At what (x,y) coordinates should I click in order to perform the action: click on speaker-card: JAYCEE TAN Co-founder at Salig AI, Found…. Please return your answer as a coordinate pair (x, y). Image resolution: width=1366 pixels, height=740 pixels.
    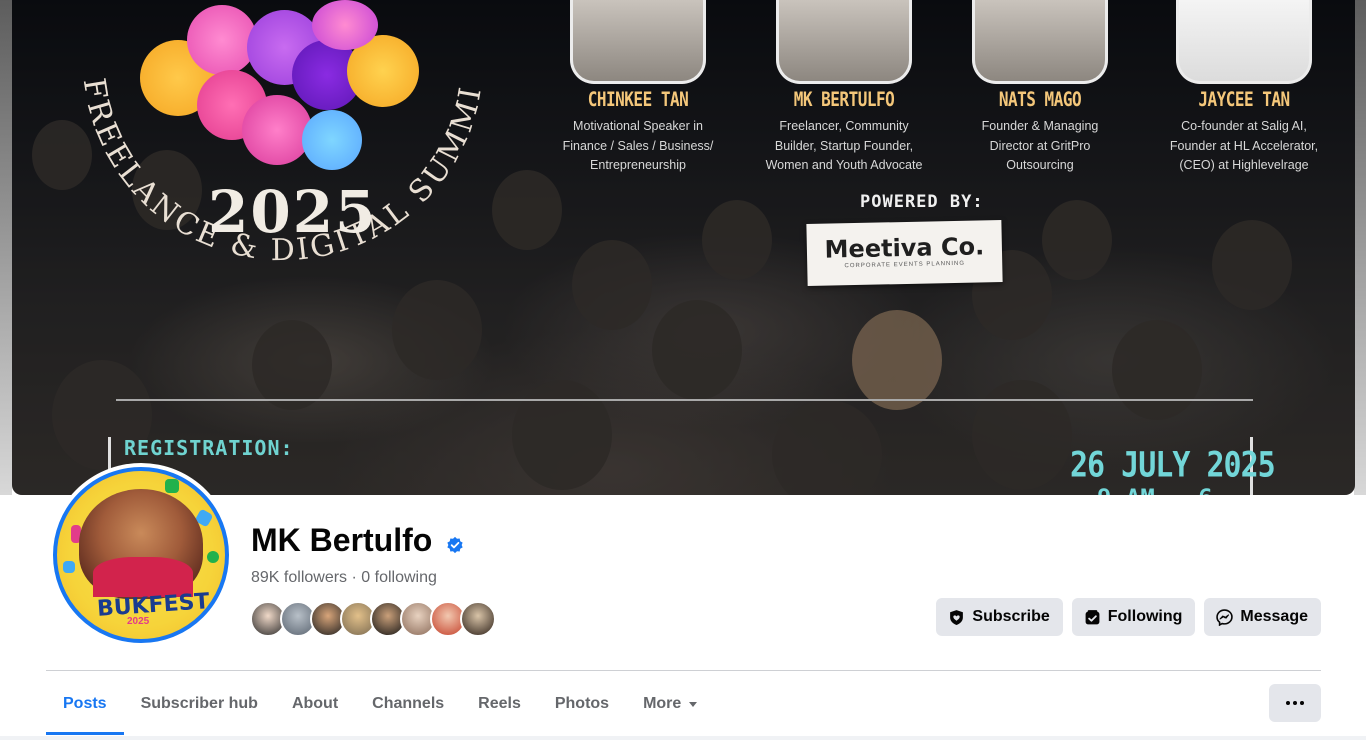
    Looking at the image, I should click on (1244, 88).